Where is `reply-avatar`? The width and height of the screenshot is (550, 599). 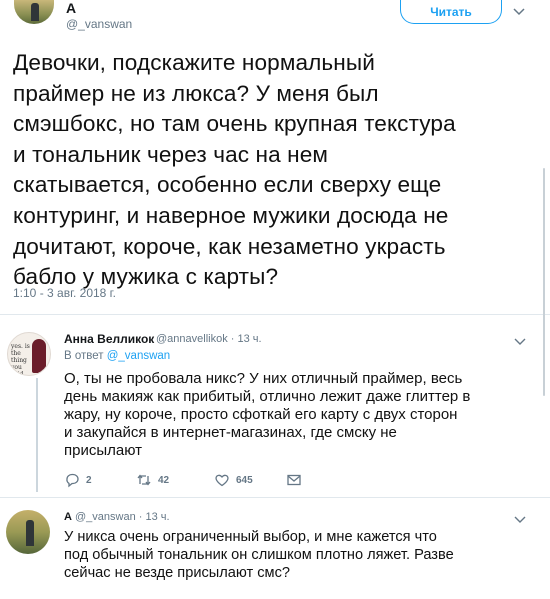
reply-avatar is located at coordinates (28, 532).